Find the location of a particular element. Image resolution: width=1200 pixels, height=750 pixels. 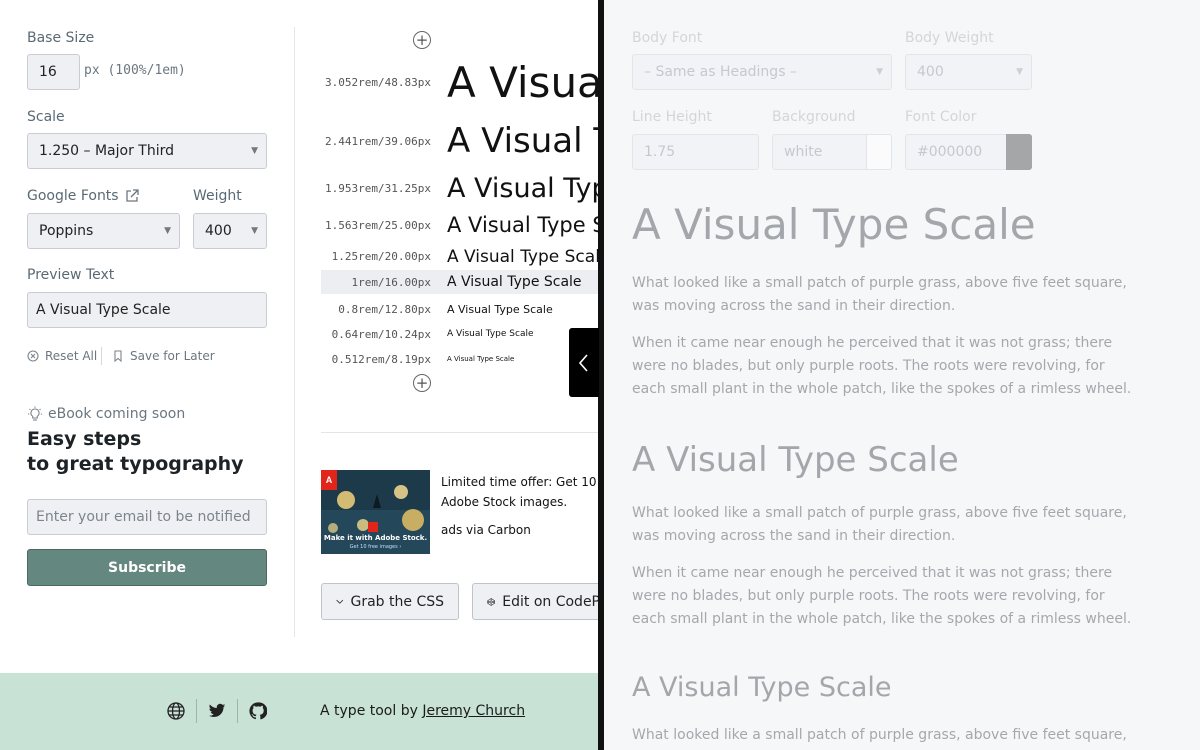

save-for-later-label: Save for Later is located at coordinates (172, 356).